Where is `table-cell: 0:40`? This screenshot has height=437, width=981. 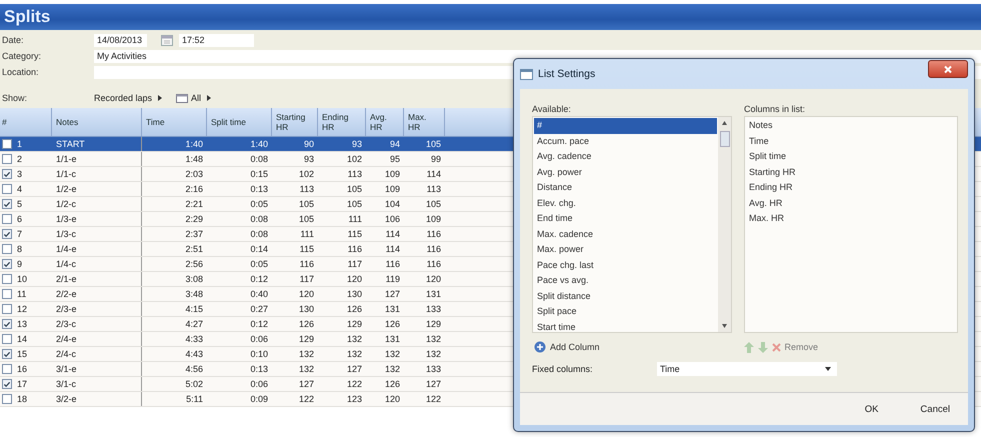 table-cell: 0:40 is located at coordinates (259, 294).